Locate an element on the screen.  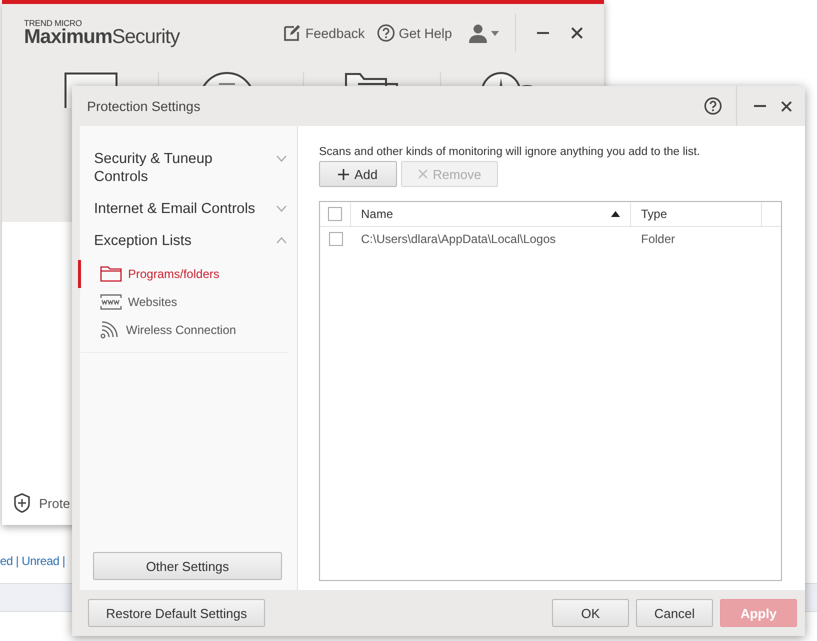
folder-icon is located at coordinates (111, 274).